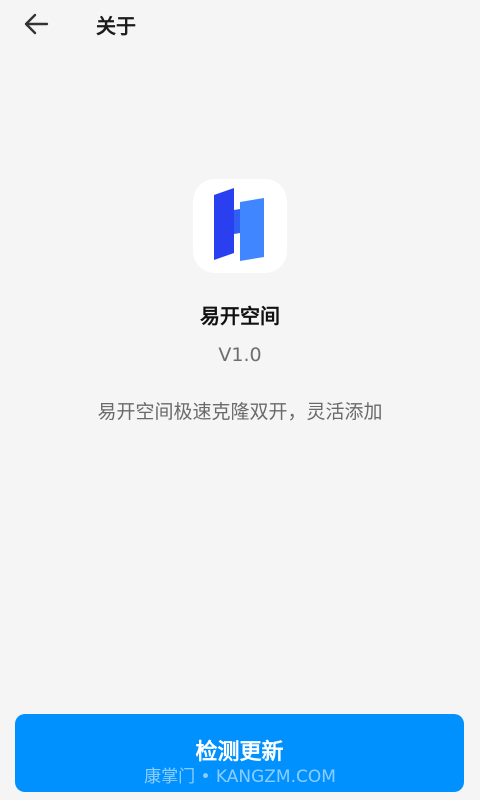  Describe the element at coordinates (116, 26) in the screenshot. I see `page-title: 关于` at that location.